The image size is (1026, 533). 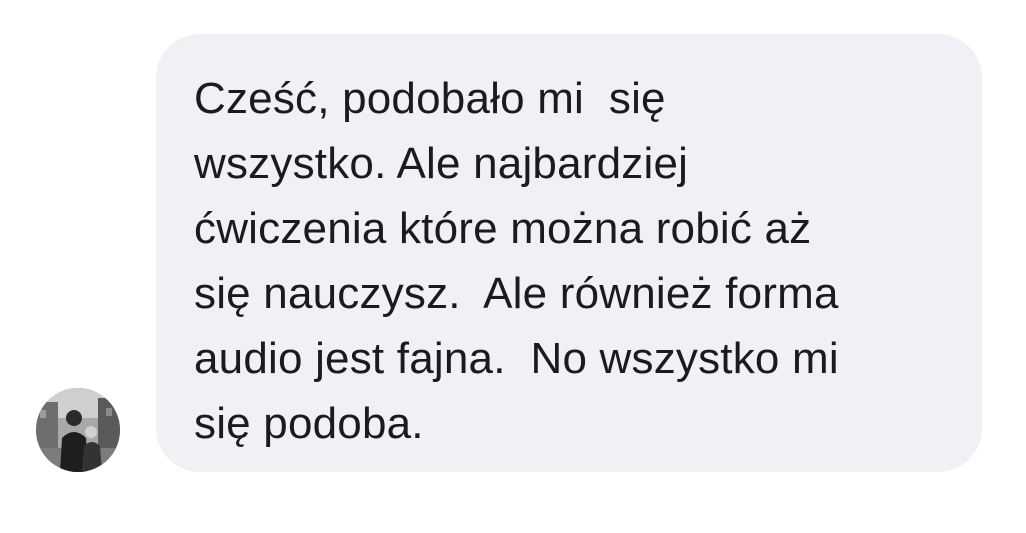 I want to click on sender-avatar, so click(x=78, y=430).